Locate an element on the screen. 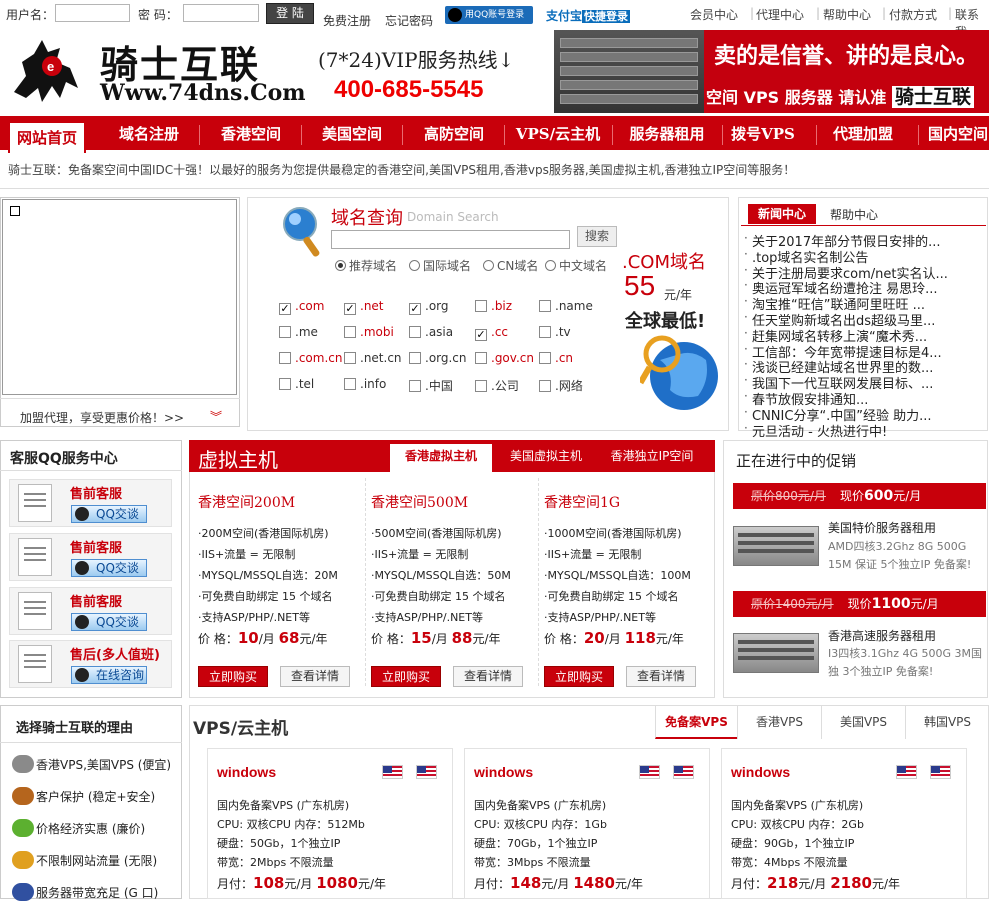 This screenshot has height=901, width=989. nav-ddos-hosting: 高防空间 is located at coordinates (454, 134).